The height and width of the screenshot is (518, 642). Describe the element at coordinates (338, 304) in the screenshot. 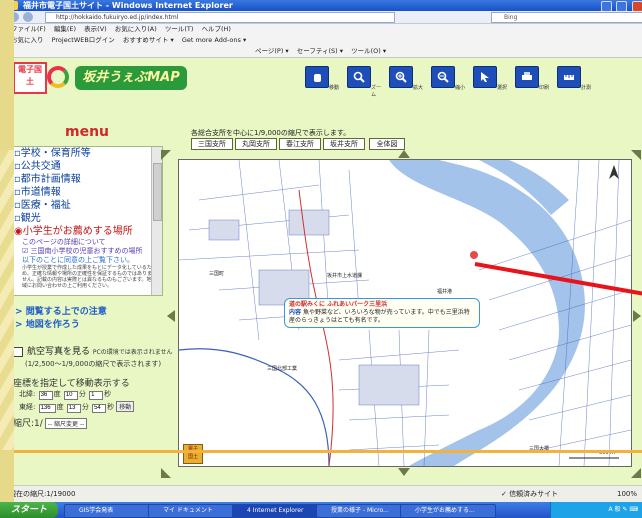

I see `popup-title: 道の駅みくに ふれあいパーク三里浜` at that location.